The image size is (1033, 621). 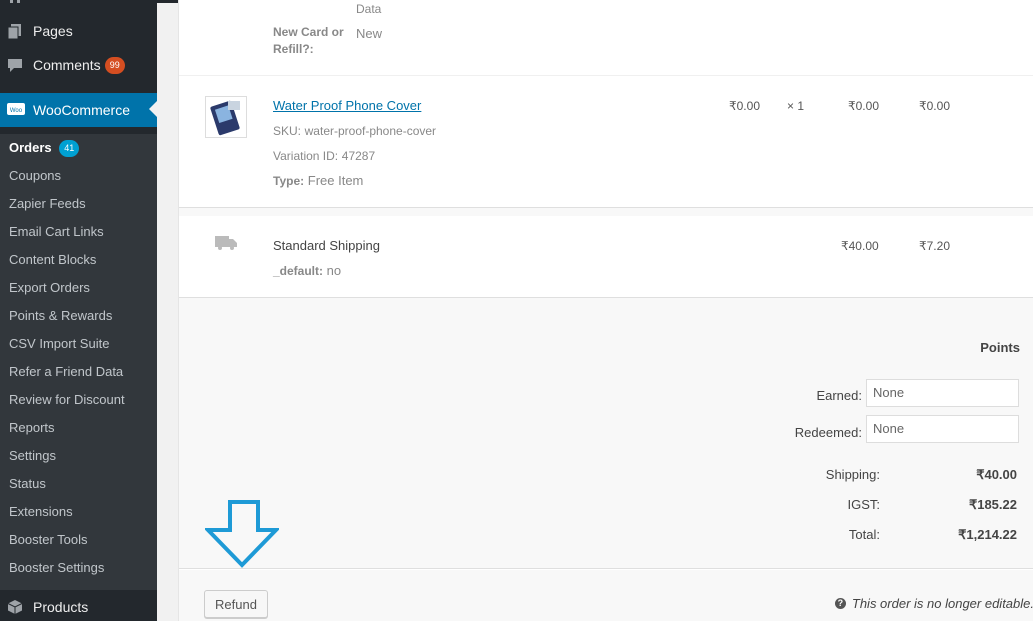 I want to click on shipping-meta-label: _default:, so click(x=298, y=271).